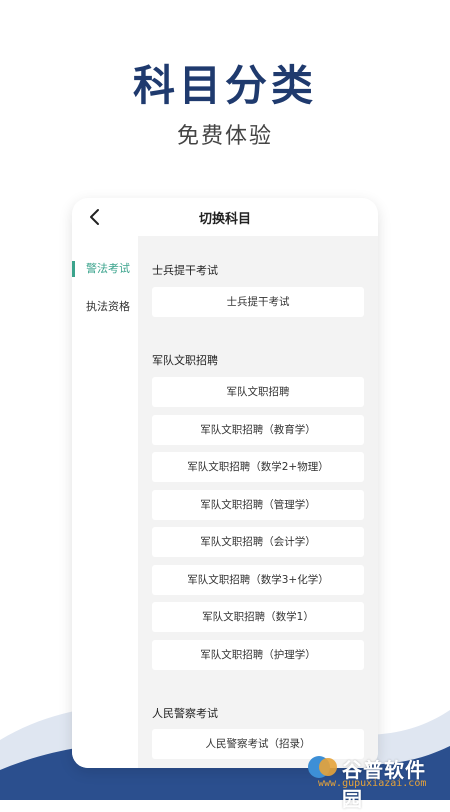 This screenshot has width=450, height=812. Describe the element at coordinates (224, 136) in the screenshot. I see `hero-subtitle: 免费体验` at that location.